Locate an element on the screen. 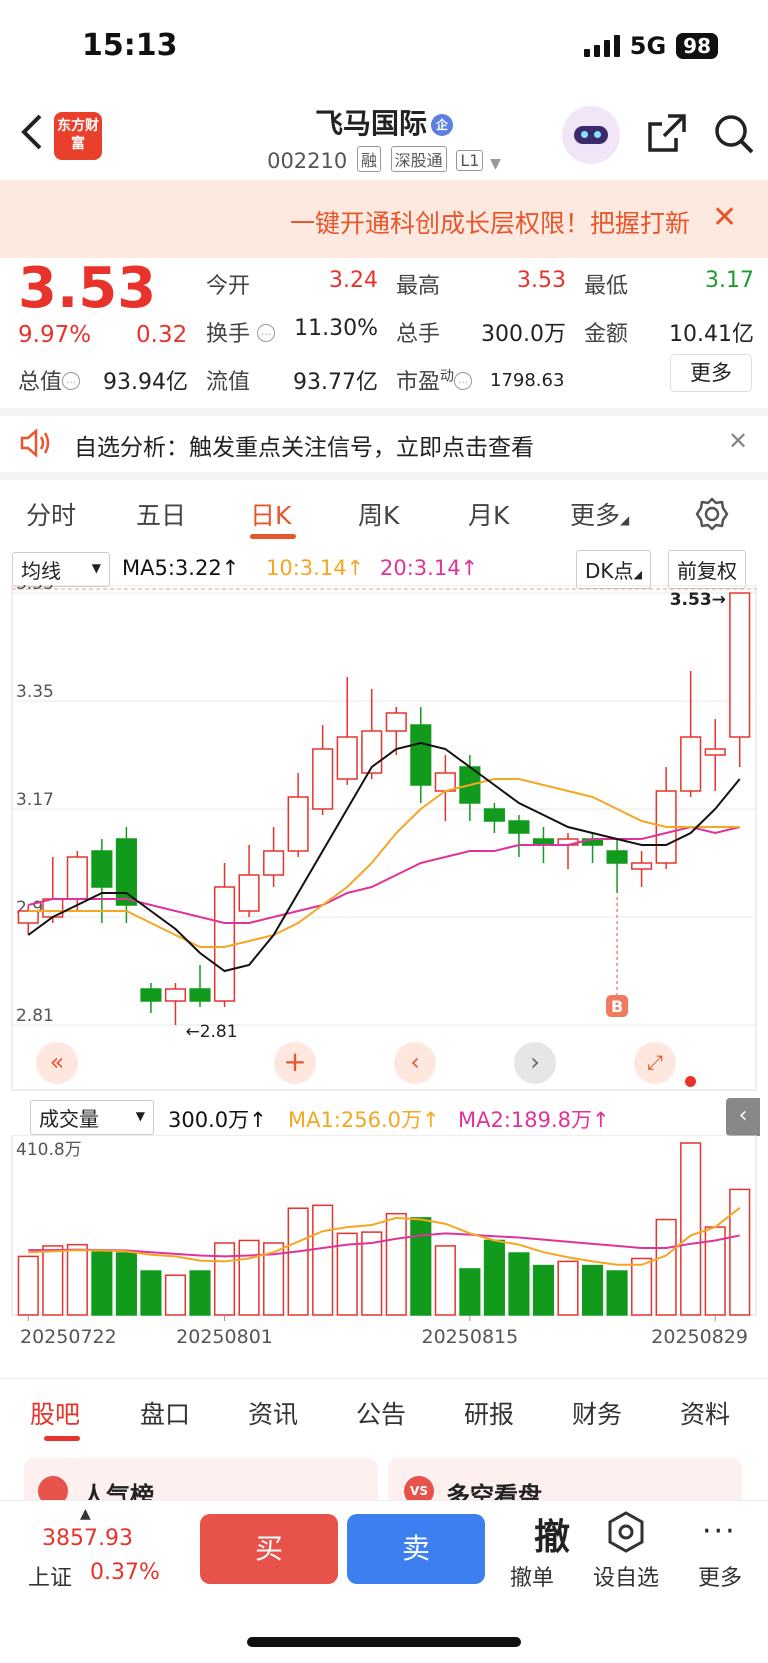 This screenshot has width=768, height=1663. collapse-panel-icon: ‹ is located at coordinates (743, 1117).